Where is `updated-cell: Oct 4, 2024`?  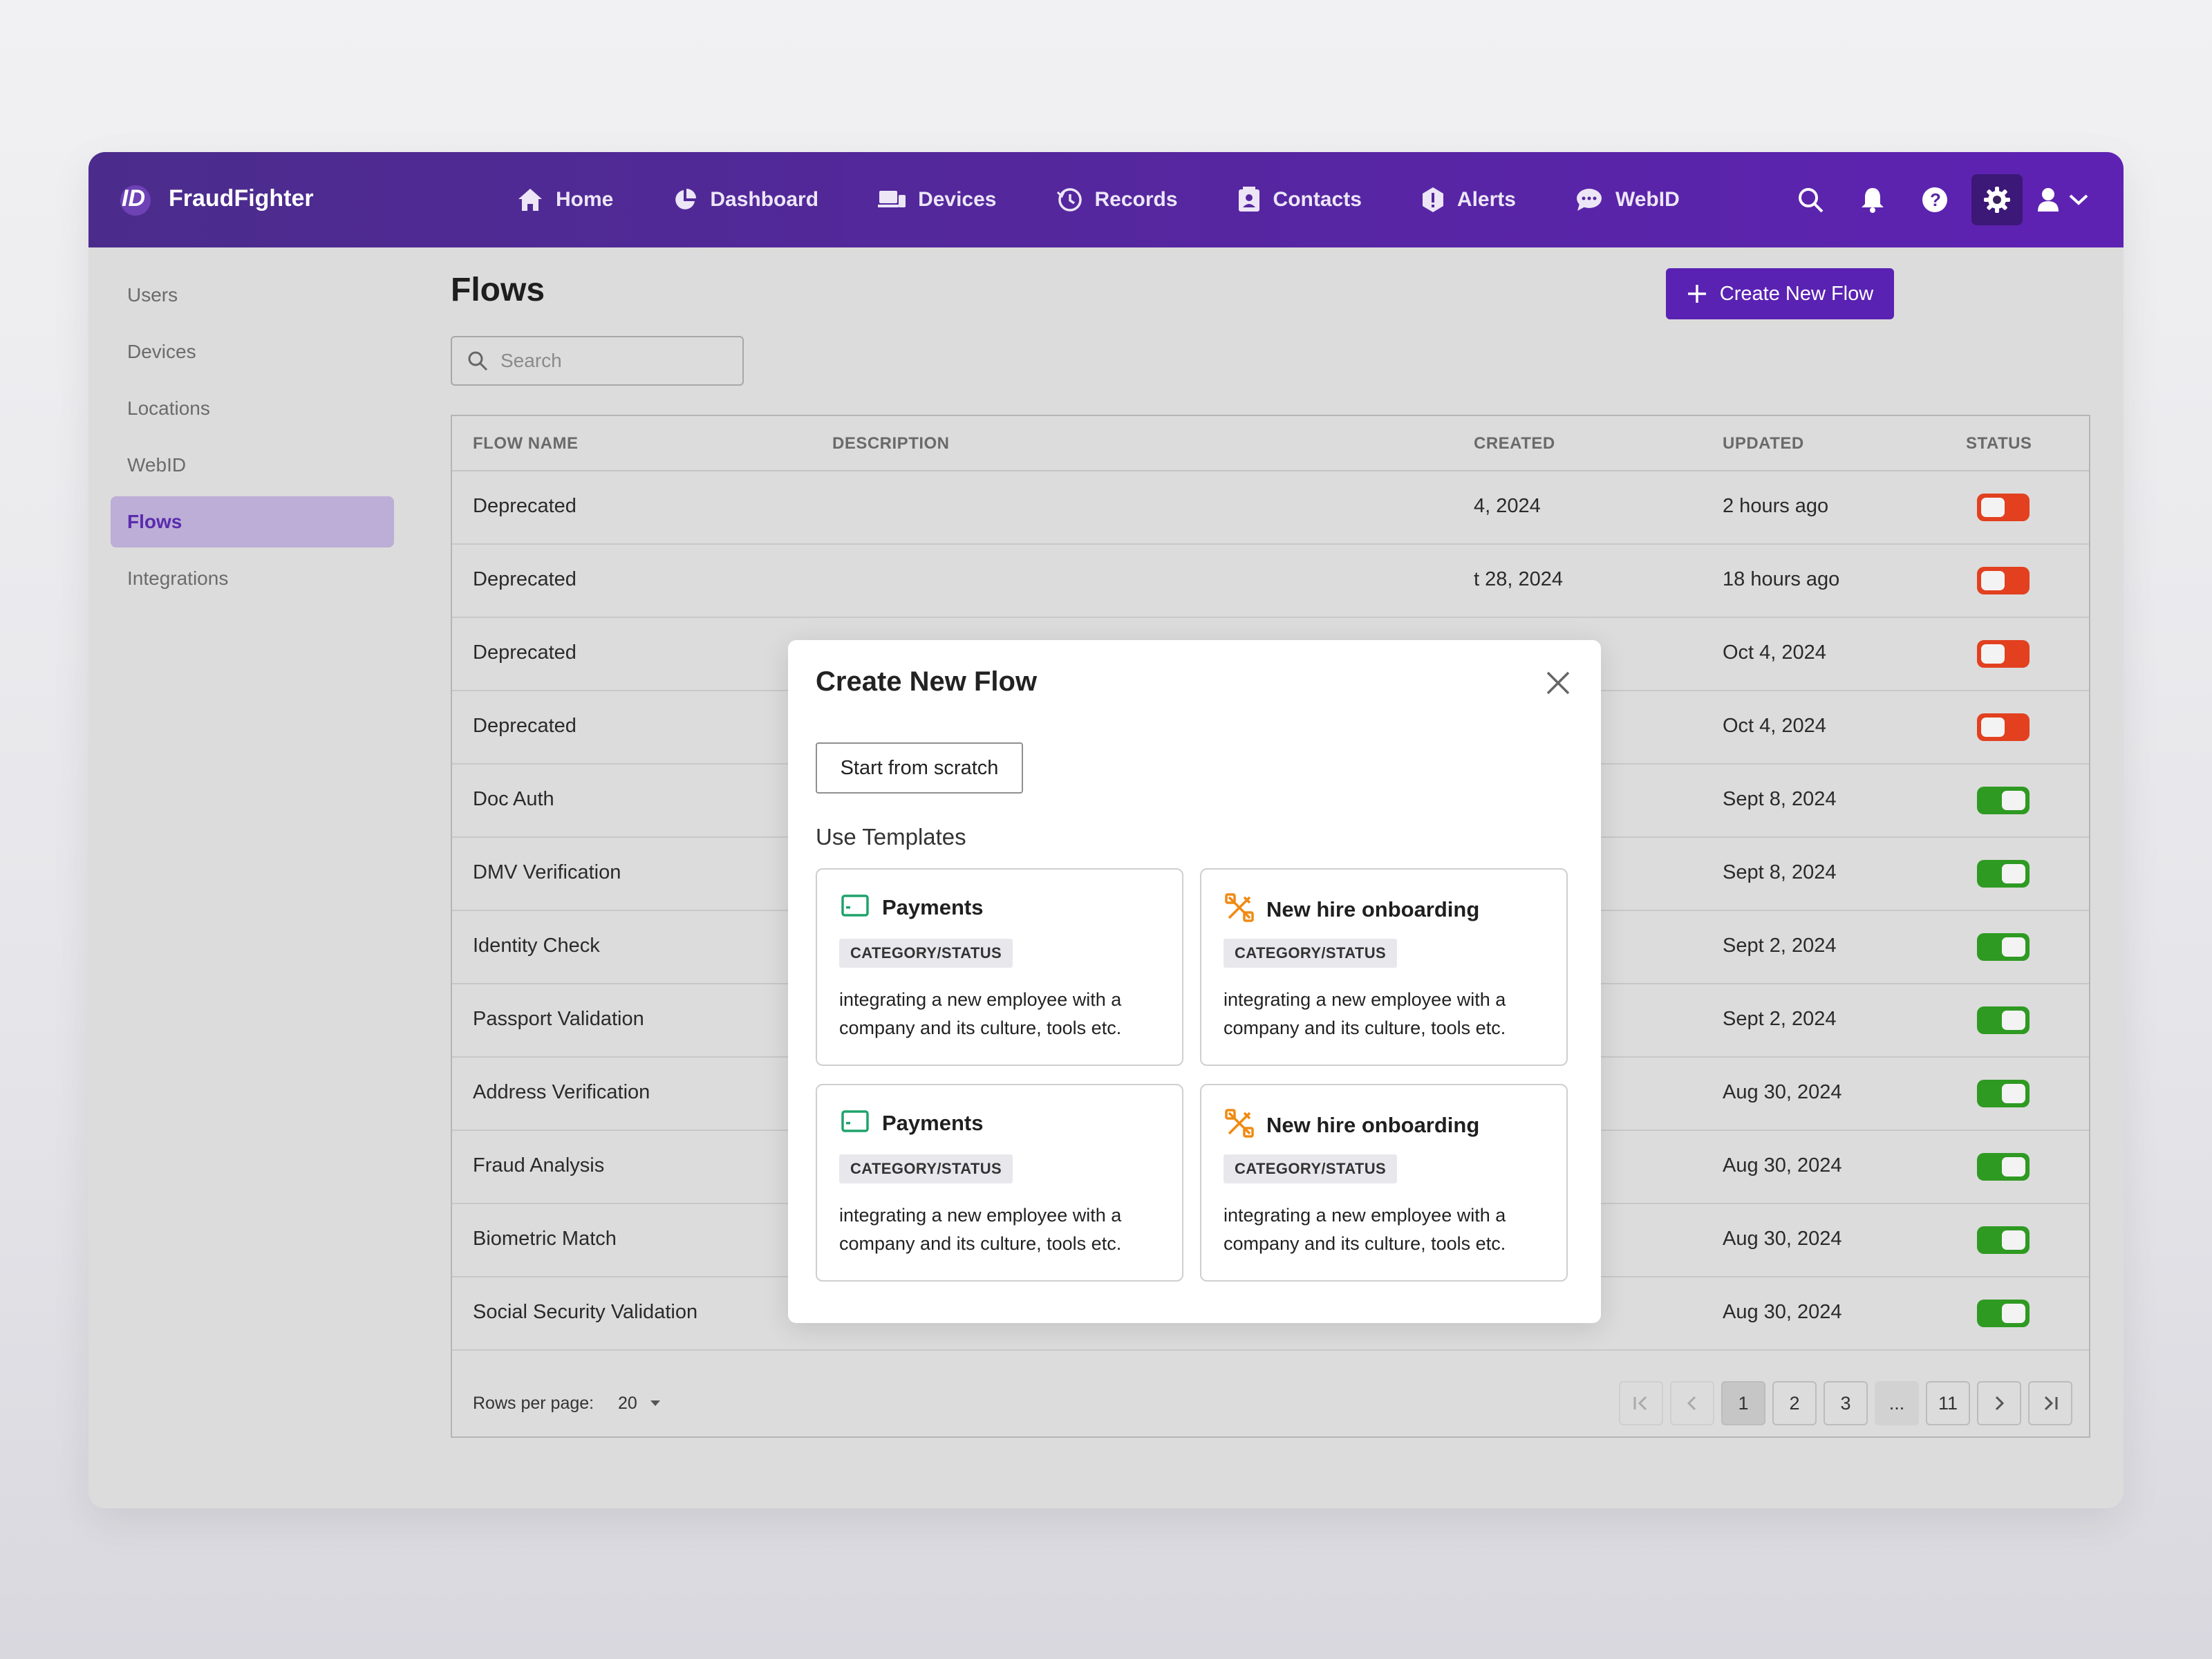
updated-cell: Oct 4, 2024 is located at coordinates (1774, 652).